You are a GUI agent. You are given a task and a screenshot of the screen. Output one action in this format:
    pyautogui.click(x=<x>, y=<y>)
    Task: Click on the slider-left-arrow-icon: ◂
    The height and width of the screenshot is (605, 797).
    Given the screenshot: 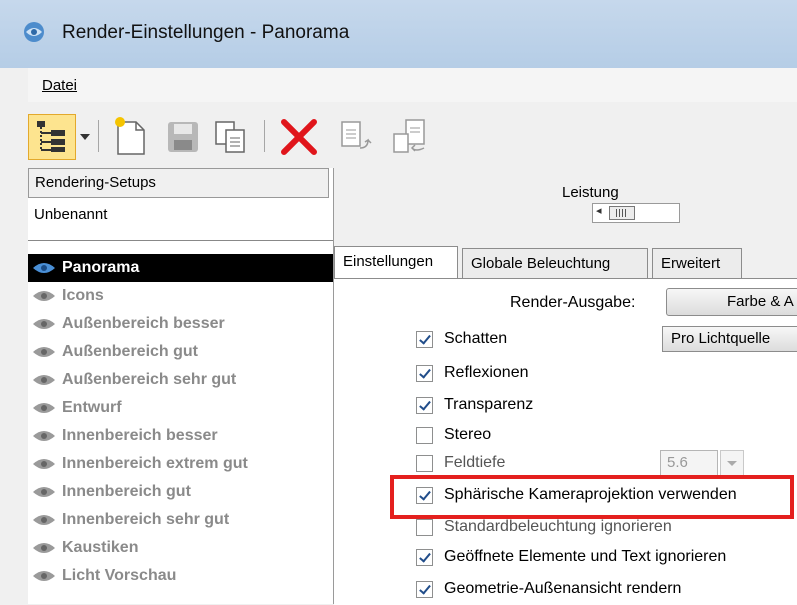 What is the action you would take?
    pyautogui.click(x=599, y=210)
    